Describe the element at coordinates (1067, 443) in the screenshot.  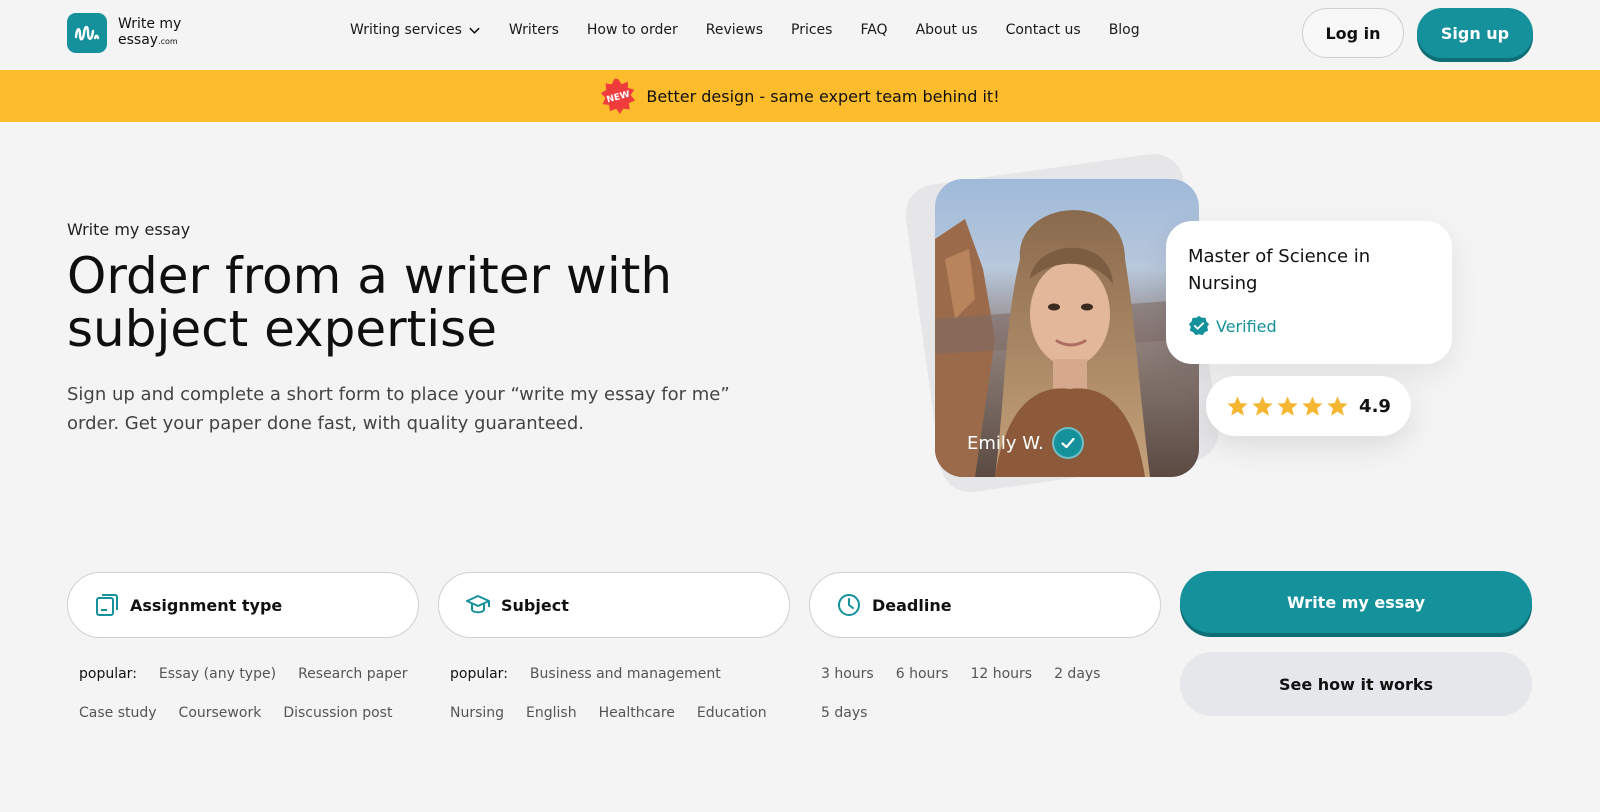
I see `check-icon` at that location.